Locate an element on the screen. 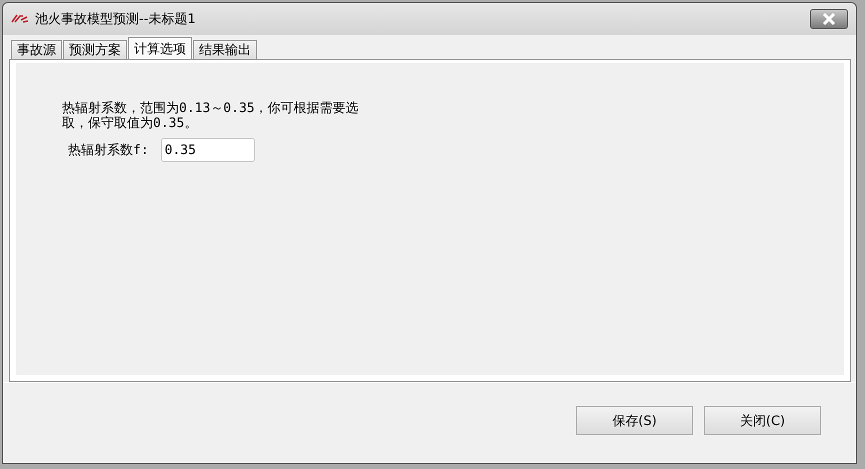  window-title: 池火事故模型预测--未标题1 is located at coordinates (116, 19).